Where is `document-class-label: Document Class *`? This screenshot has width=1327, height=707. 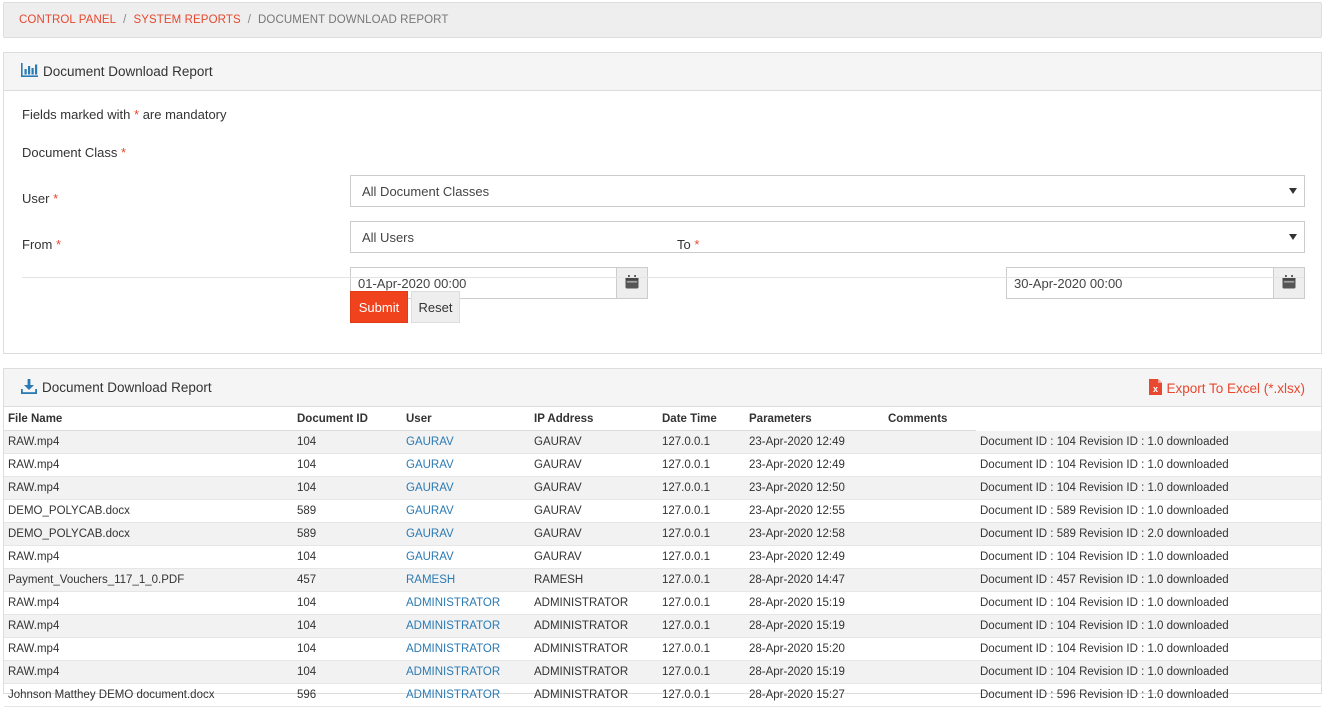
document-class-label: Document Class * is located at coordinates (74, 152).